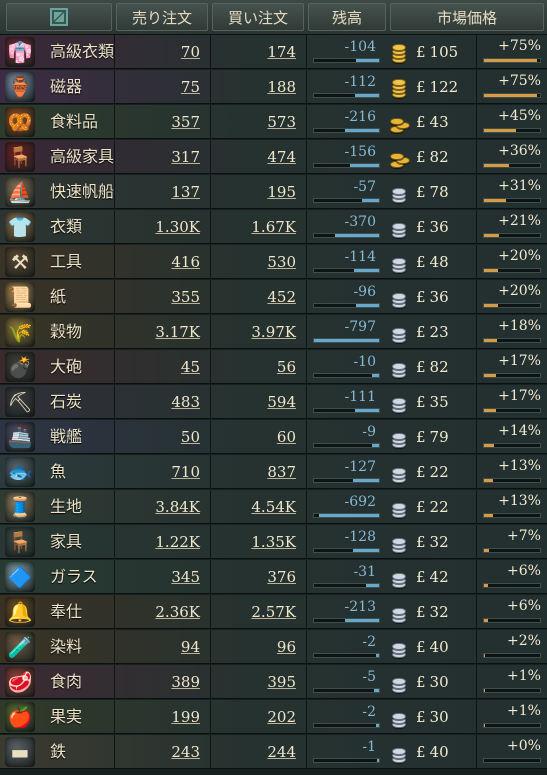 The image size is (547, 775). Describe the element at coordinates (66, 717) in the screenshot. I see `goods-name: 果実` at that location.